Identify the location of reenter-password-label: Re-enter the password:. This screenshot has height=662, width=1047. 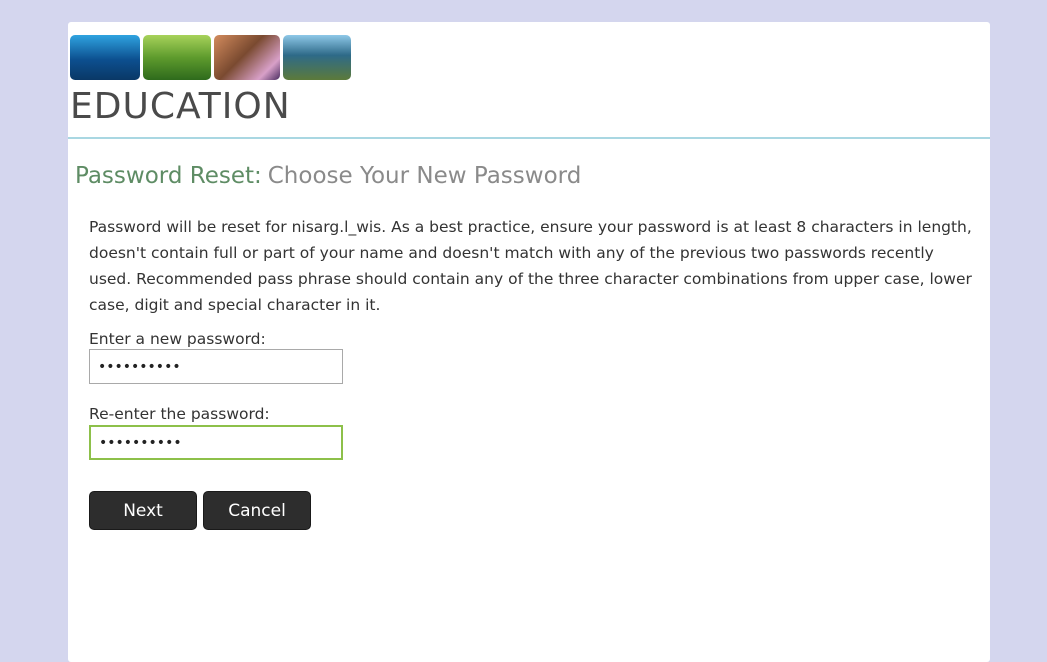
(179, 414).